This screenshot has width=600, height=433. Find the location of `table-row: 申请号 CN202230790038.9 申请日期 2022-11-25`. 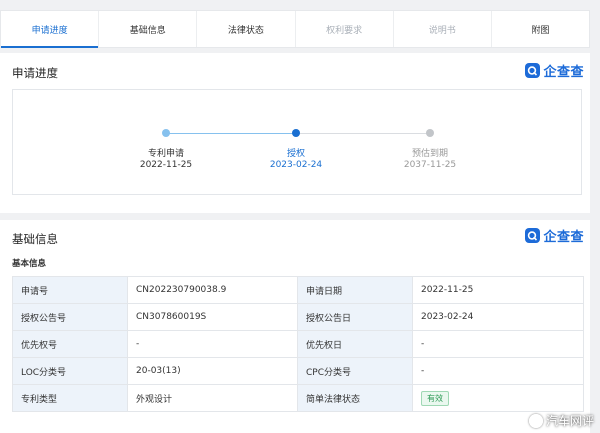

table-row: 申请号 CN202230790038.9 申请日期 2022-11-25 is located at coordinates (298, 290).